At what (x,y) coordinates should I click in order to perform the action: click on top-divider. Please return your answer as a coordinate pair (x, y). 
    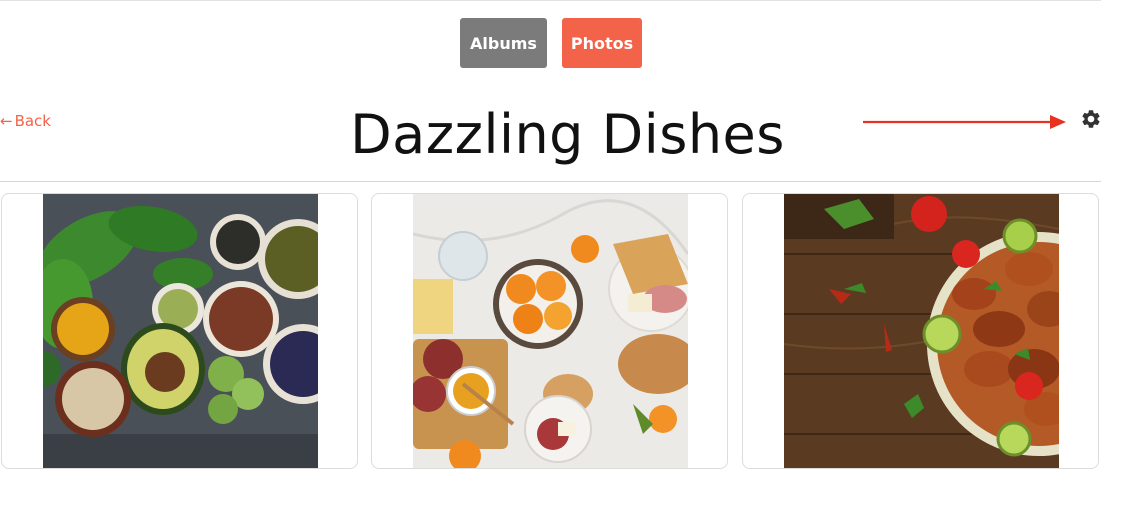
    Looking at the image, I should click on (550, 0).